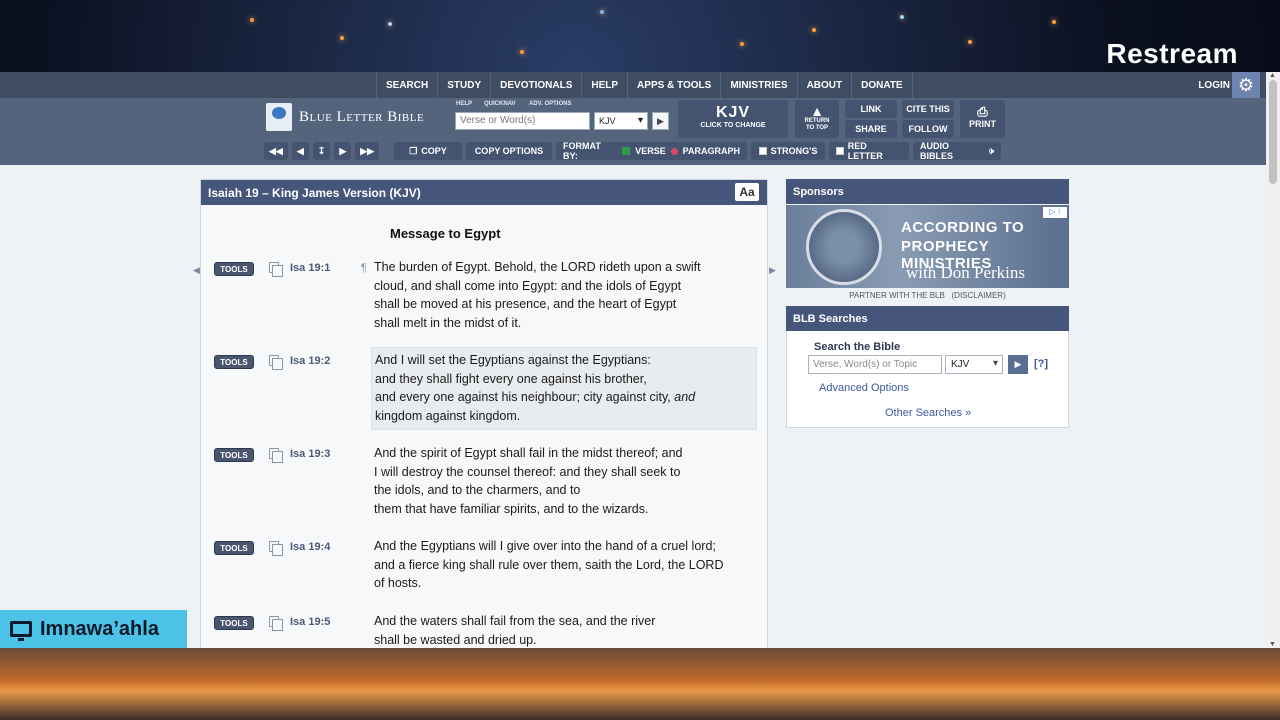  I want to click on adv-options-link: ADV. OPTIONS, so click(550, 104).